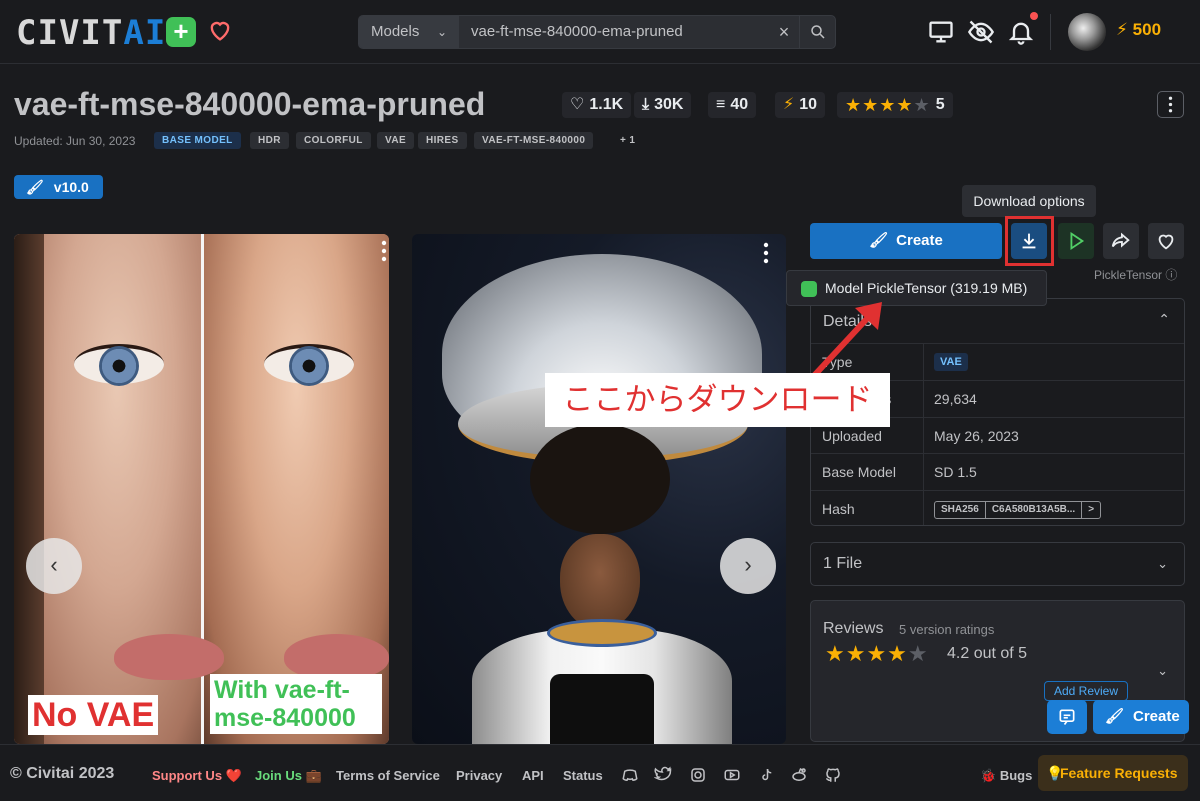 The image size is (1200, 801). Describe the element at coordinates (269, 140) in the screenshot. I see `tag-hdr: HDR` at that location.